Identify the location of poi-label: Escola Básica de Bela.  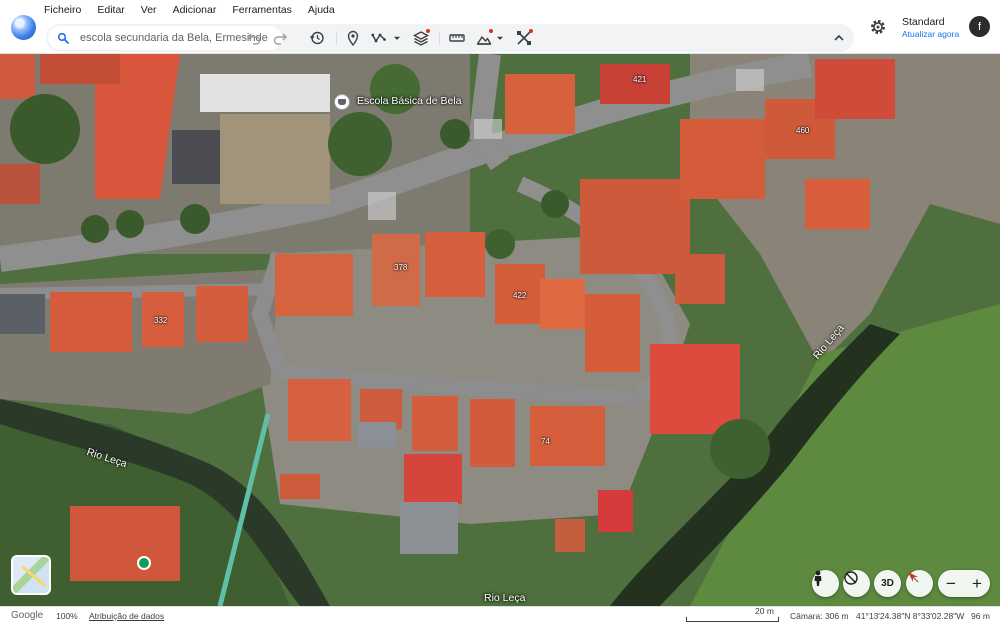
(409, 101).